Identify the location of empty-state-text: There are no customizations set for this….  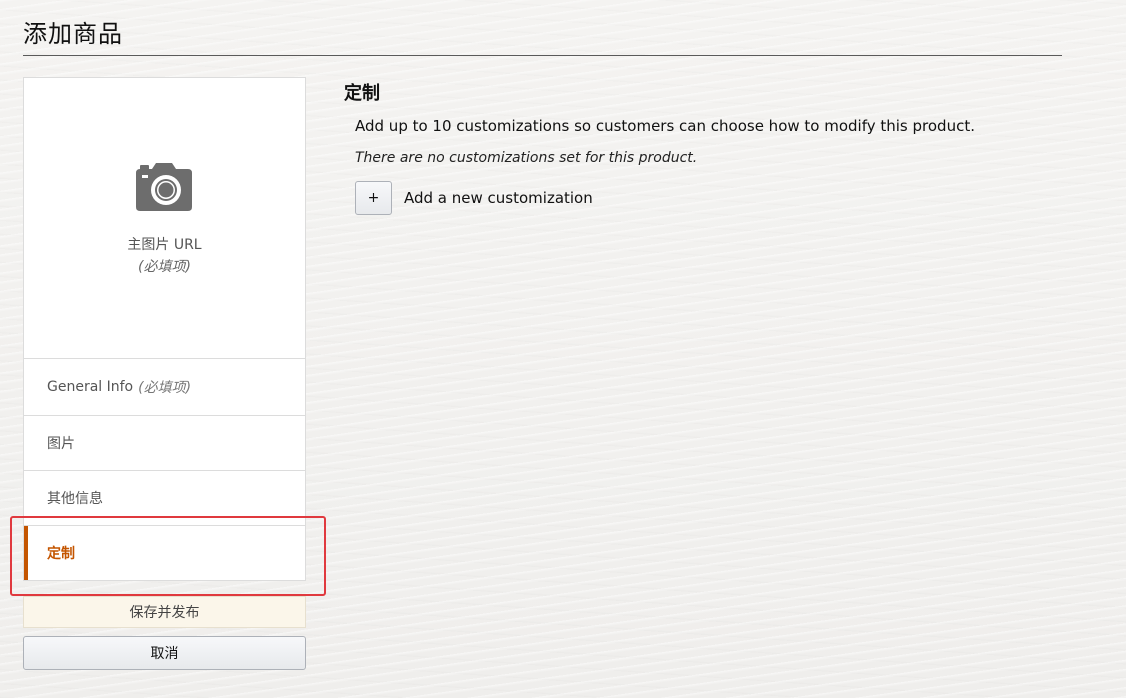
(526, 158).